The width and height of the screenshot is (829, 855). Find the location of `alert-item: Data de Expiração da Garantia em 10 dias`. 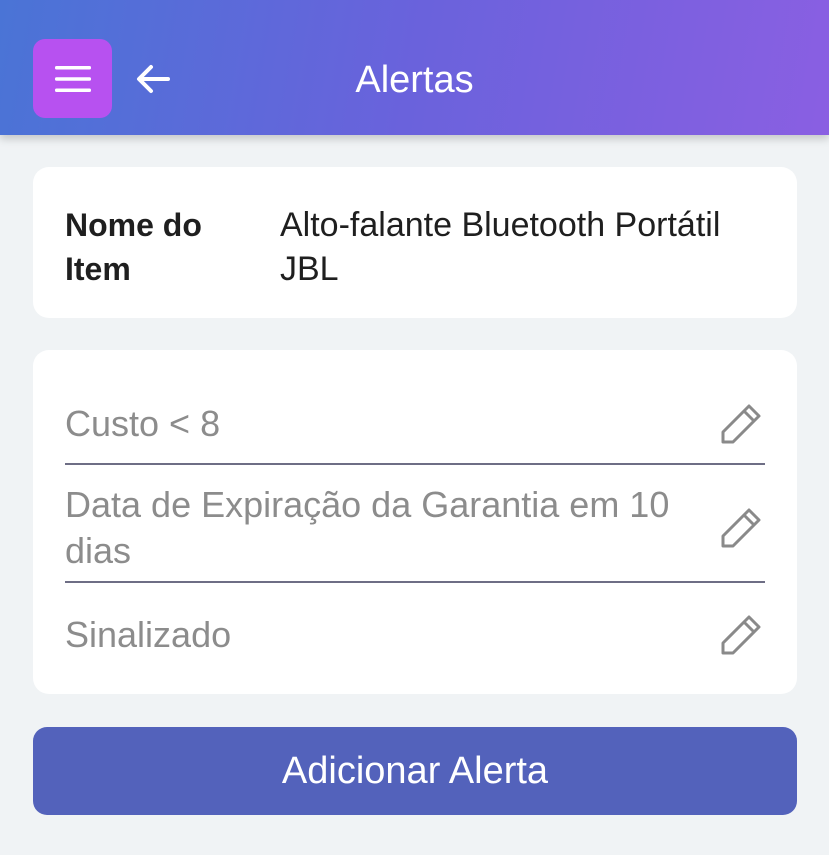

alert-item: Data de Expiração da Garantia em 10 dias is located at coordinates (415, 528).